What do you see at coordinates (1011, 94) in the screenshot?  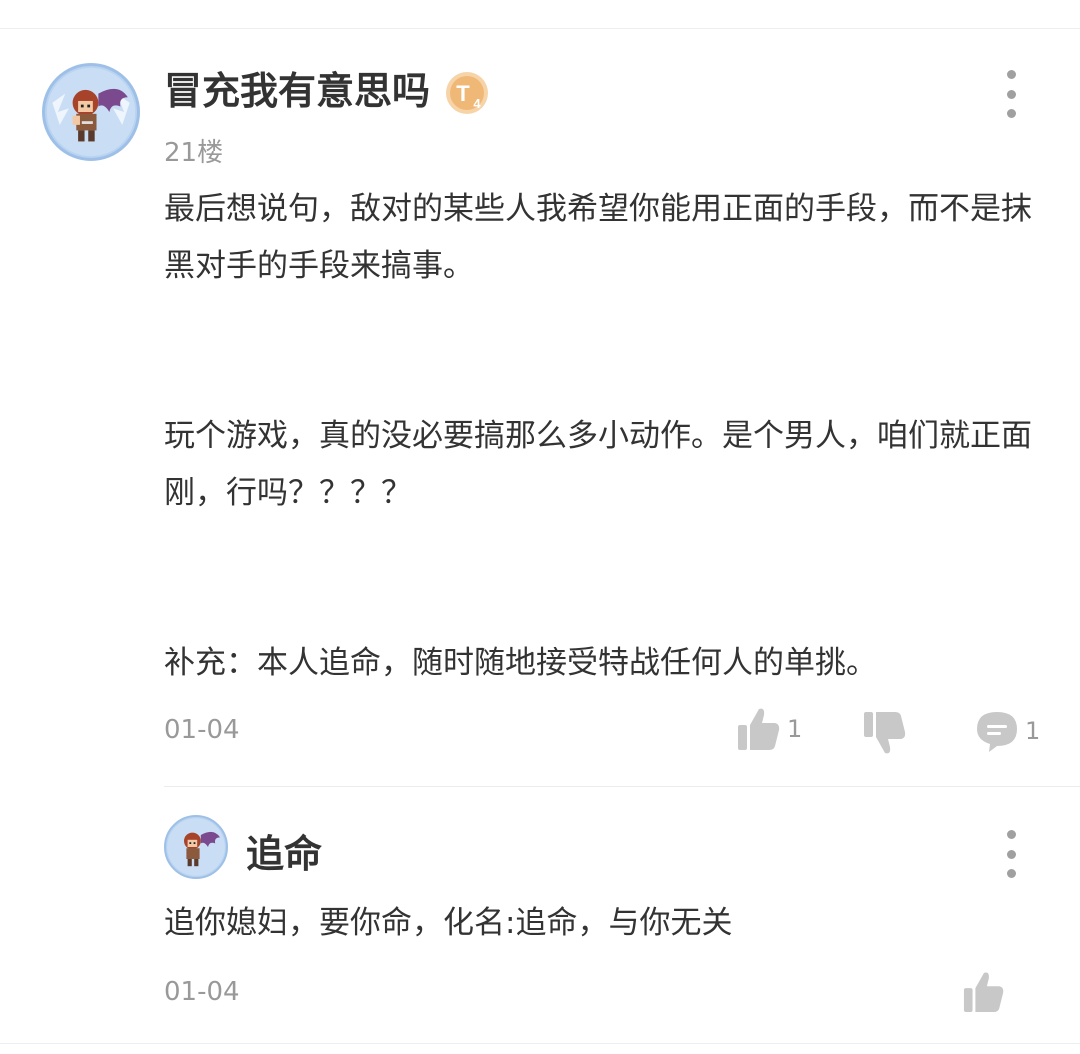 I see `post-more-options-icon` at bounding box center [1011, 94].